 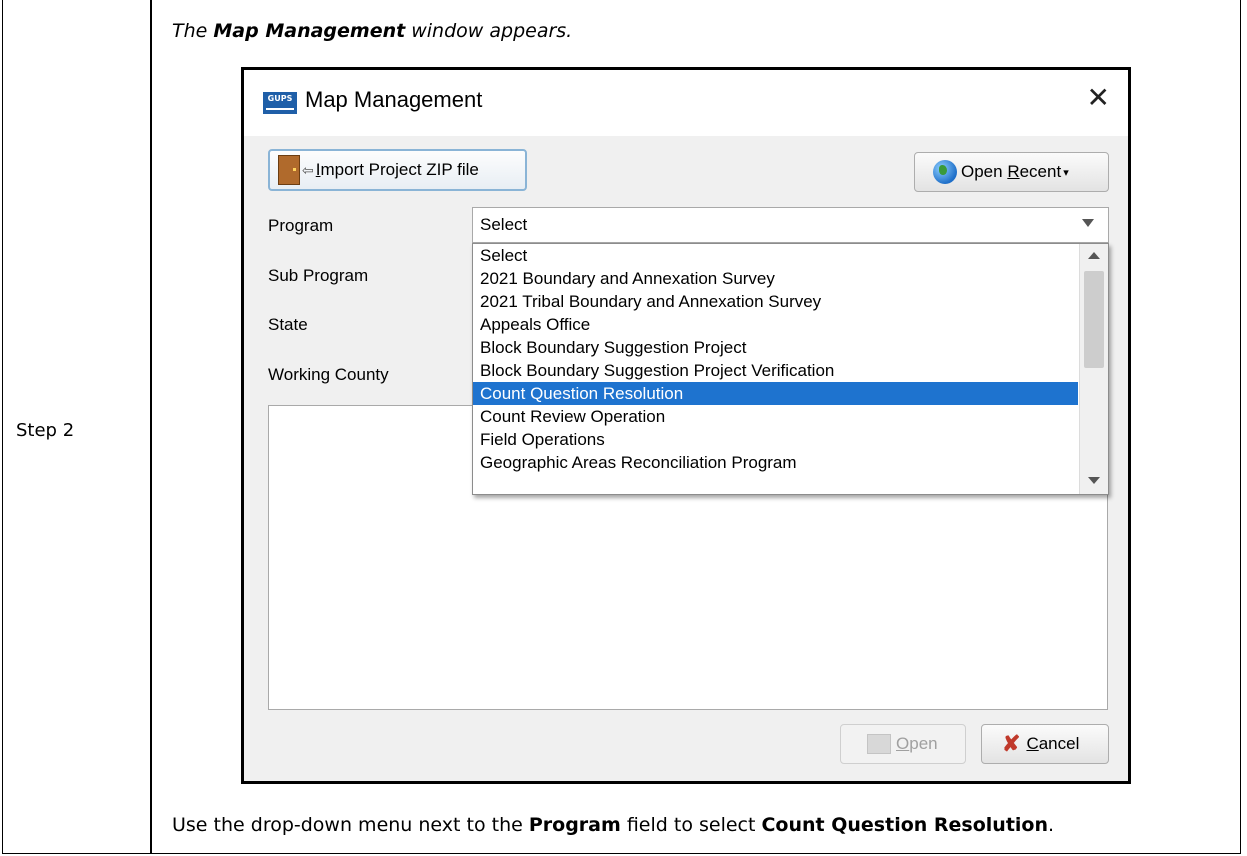 What do you see at coordinates (686, 103) in the screenshot?
I see `title-bar: GUPS Map Management ✕` at bounding box center [686, 103].